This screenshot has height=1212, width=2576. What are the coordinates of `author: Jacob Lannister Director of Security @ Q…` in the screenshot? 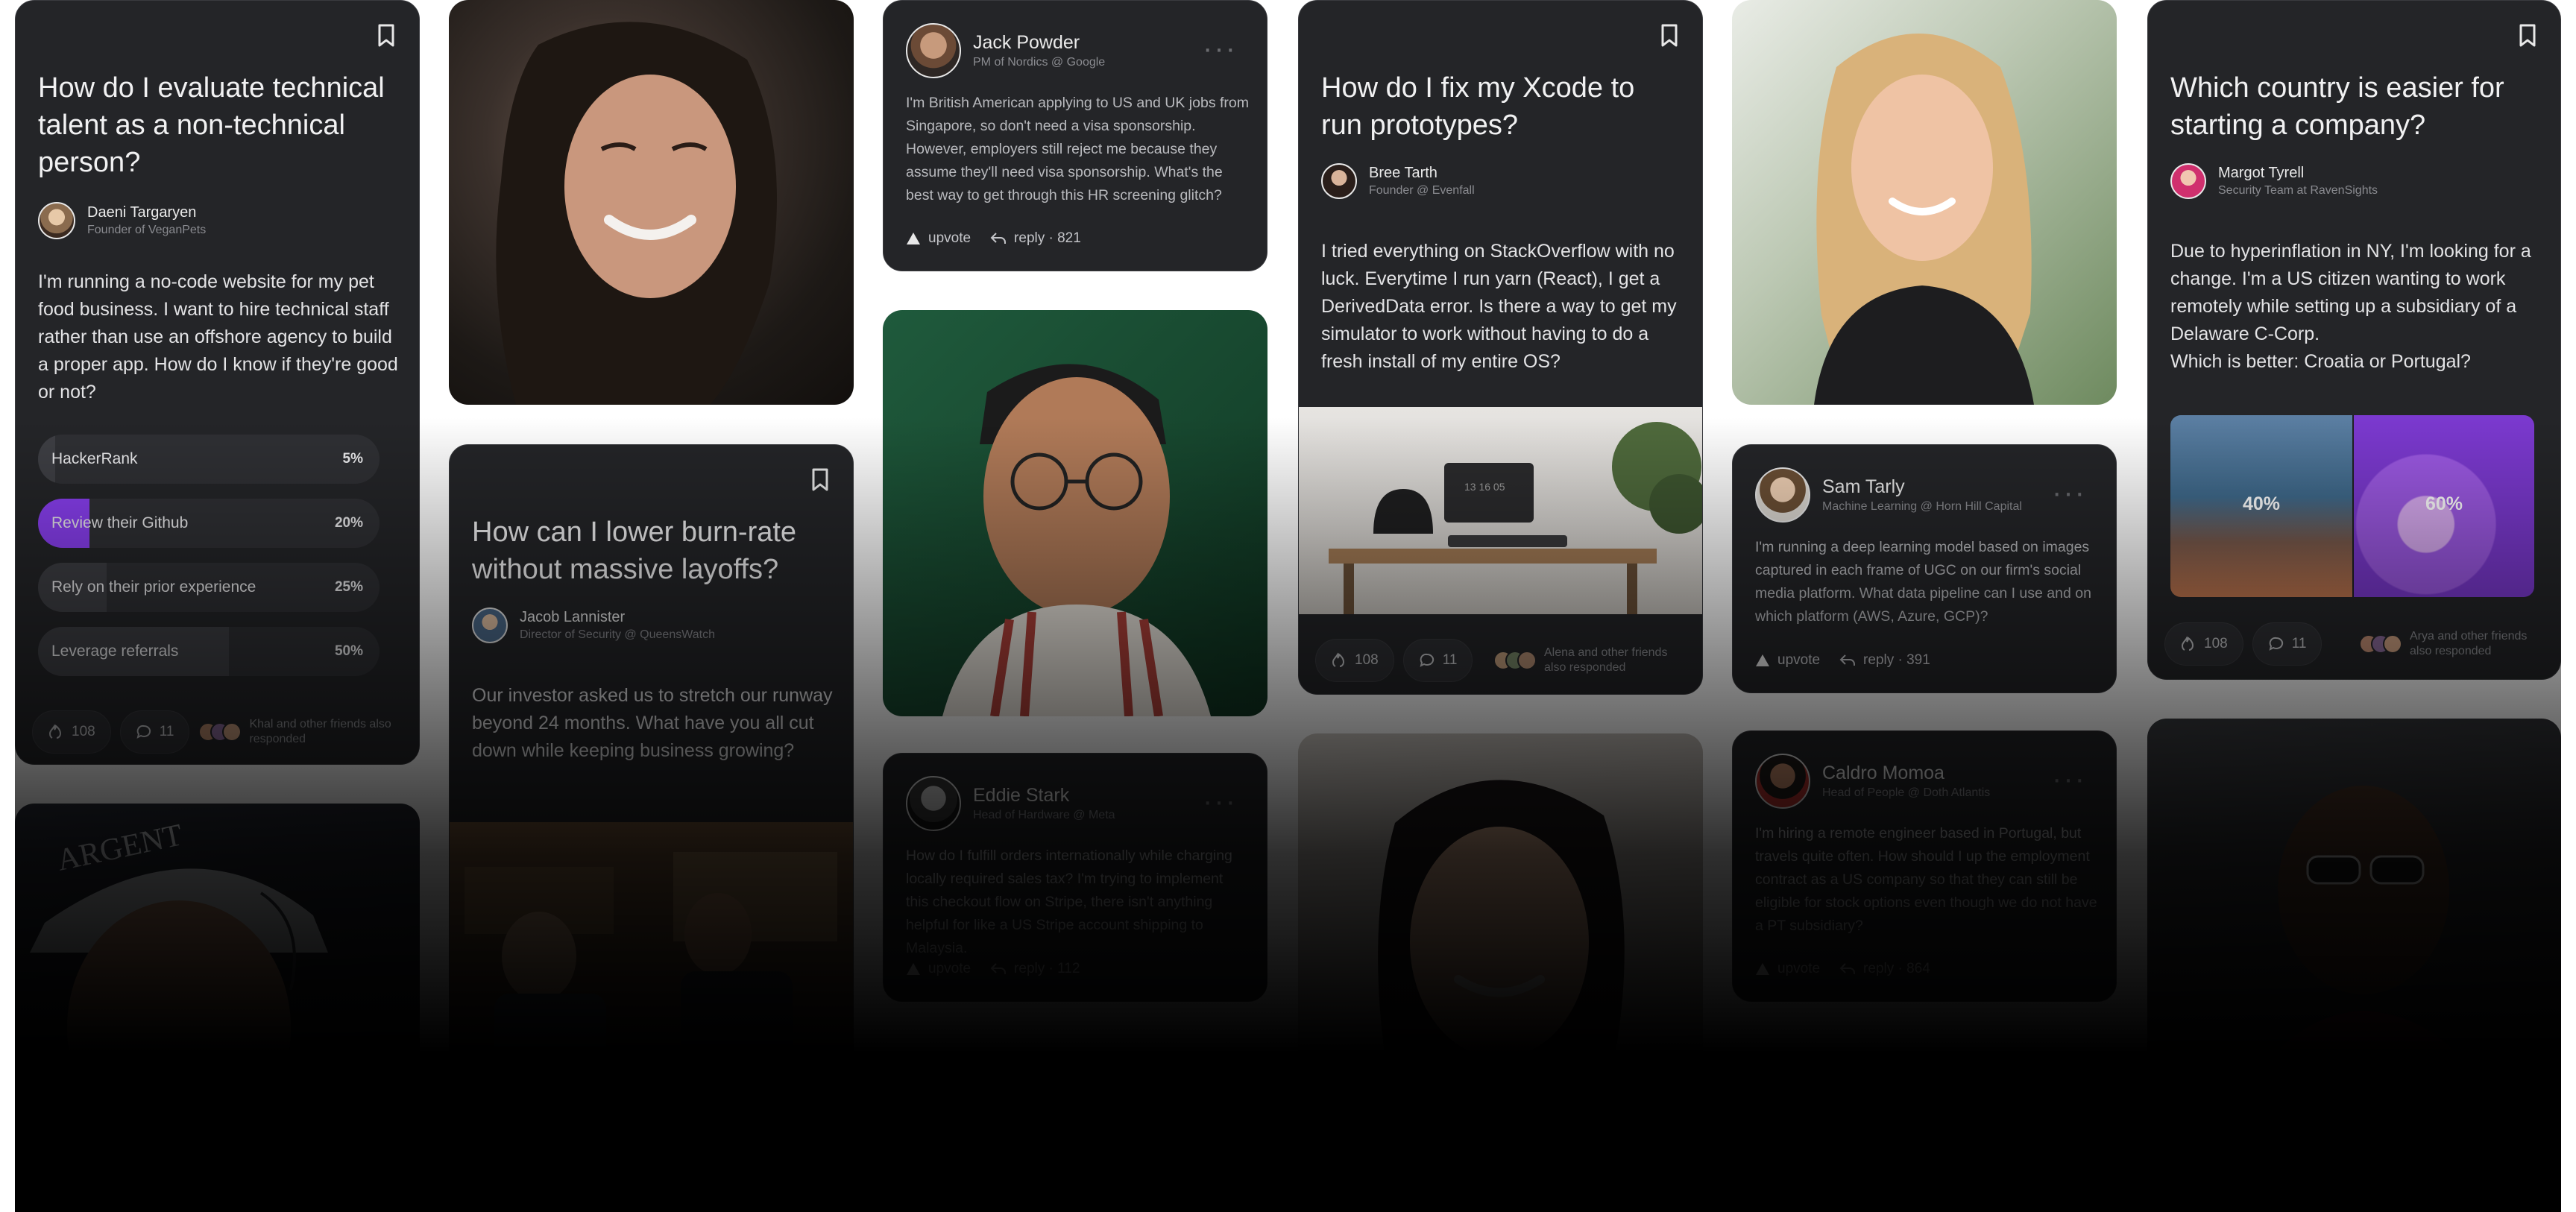 It's located at (593, 625).